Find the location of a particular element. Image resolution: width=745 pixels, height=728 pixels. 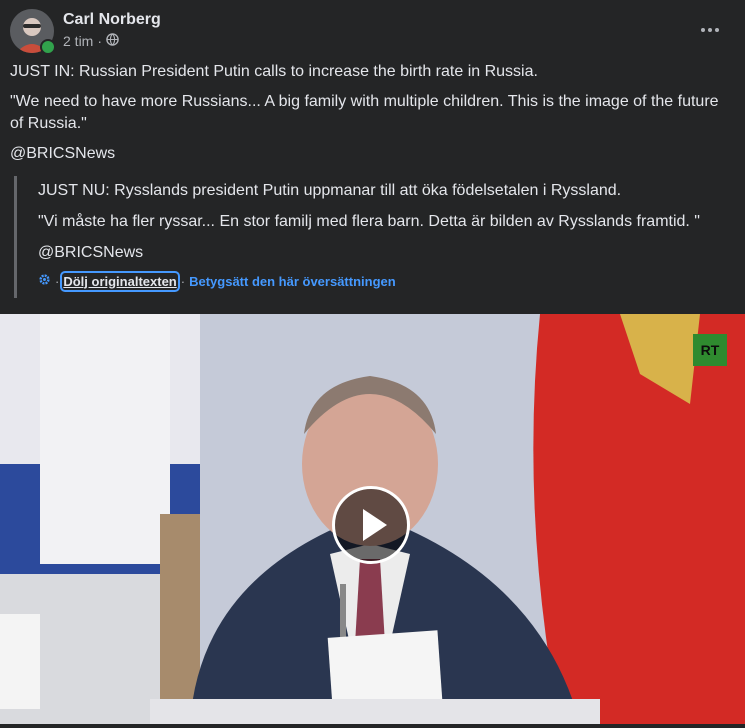

online-status-indicator is located at coordinates (48, 47).